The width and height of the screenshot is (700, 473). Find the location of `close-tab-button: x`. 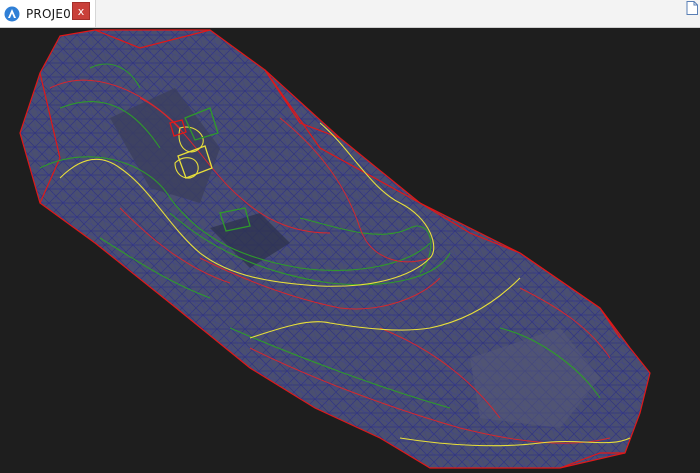

close-tab-button: x is located at coordinates (81, 11).